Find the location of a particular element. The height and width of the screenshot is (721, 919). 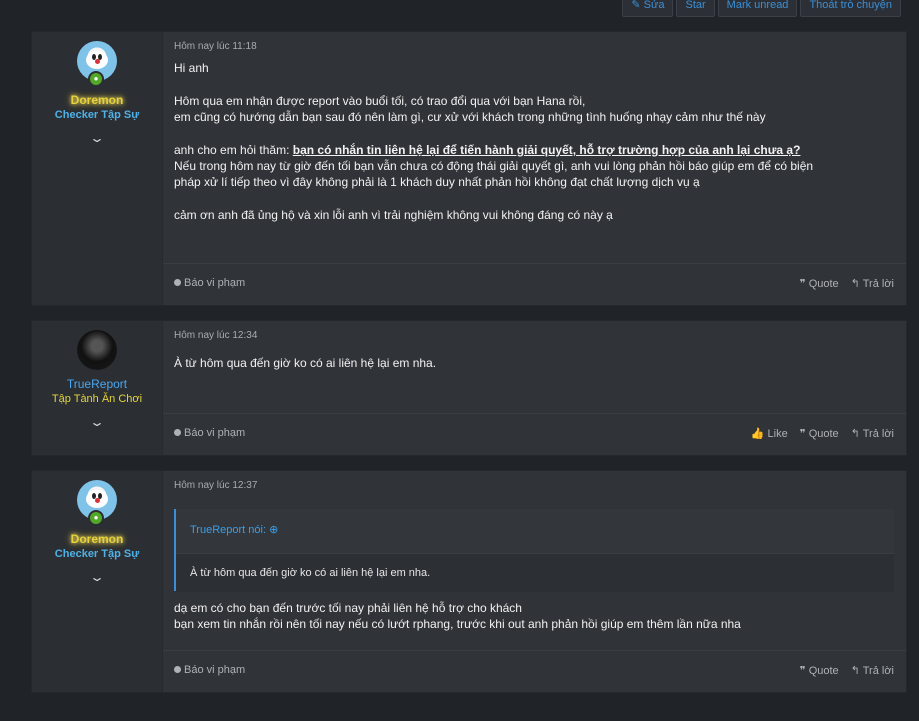

message-timestamp: Hôm nay lúc 12:37 is located at coordinates (215, 485).